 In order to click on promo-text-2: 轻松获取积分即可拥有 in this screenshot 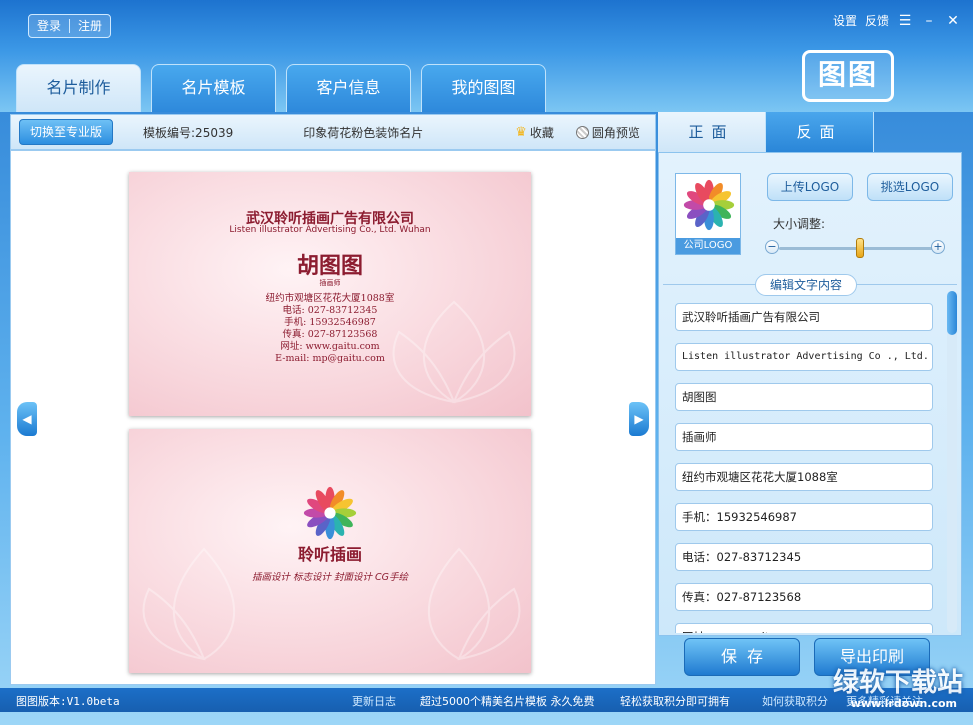, I will do `click(675, 701)`.